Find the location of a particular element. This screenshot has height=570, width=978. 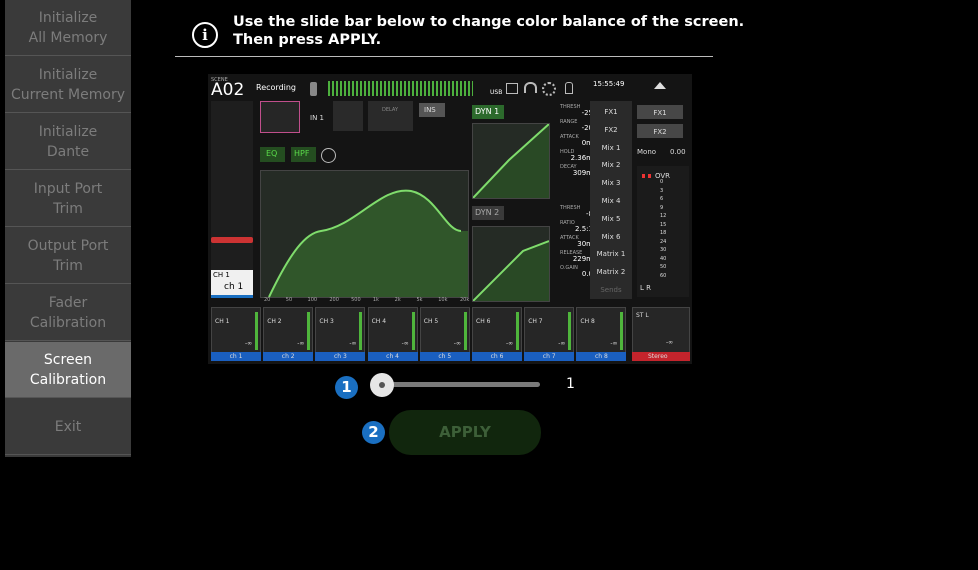

channel-name-label: ch 6 is located at coordinates (497, 356).